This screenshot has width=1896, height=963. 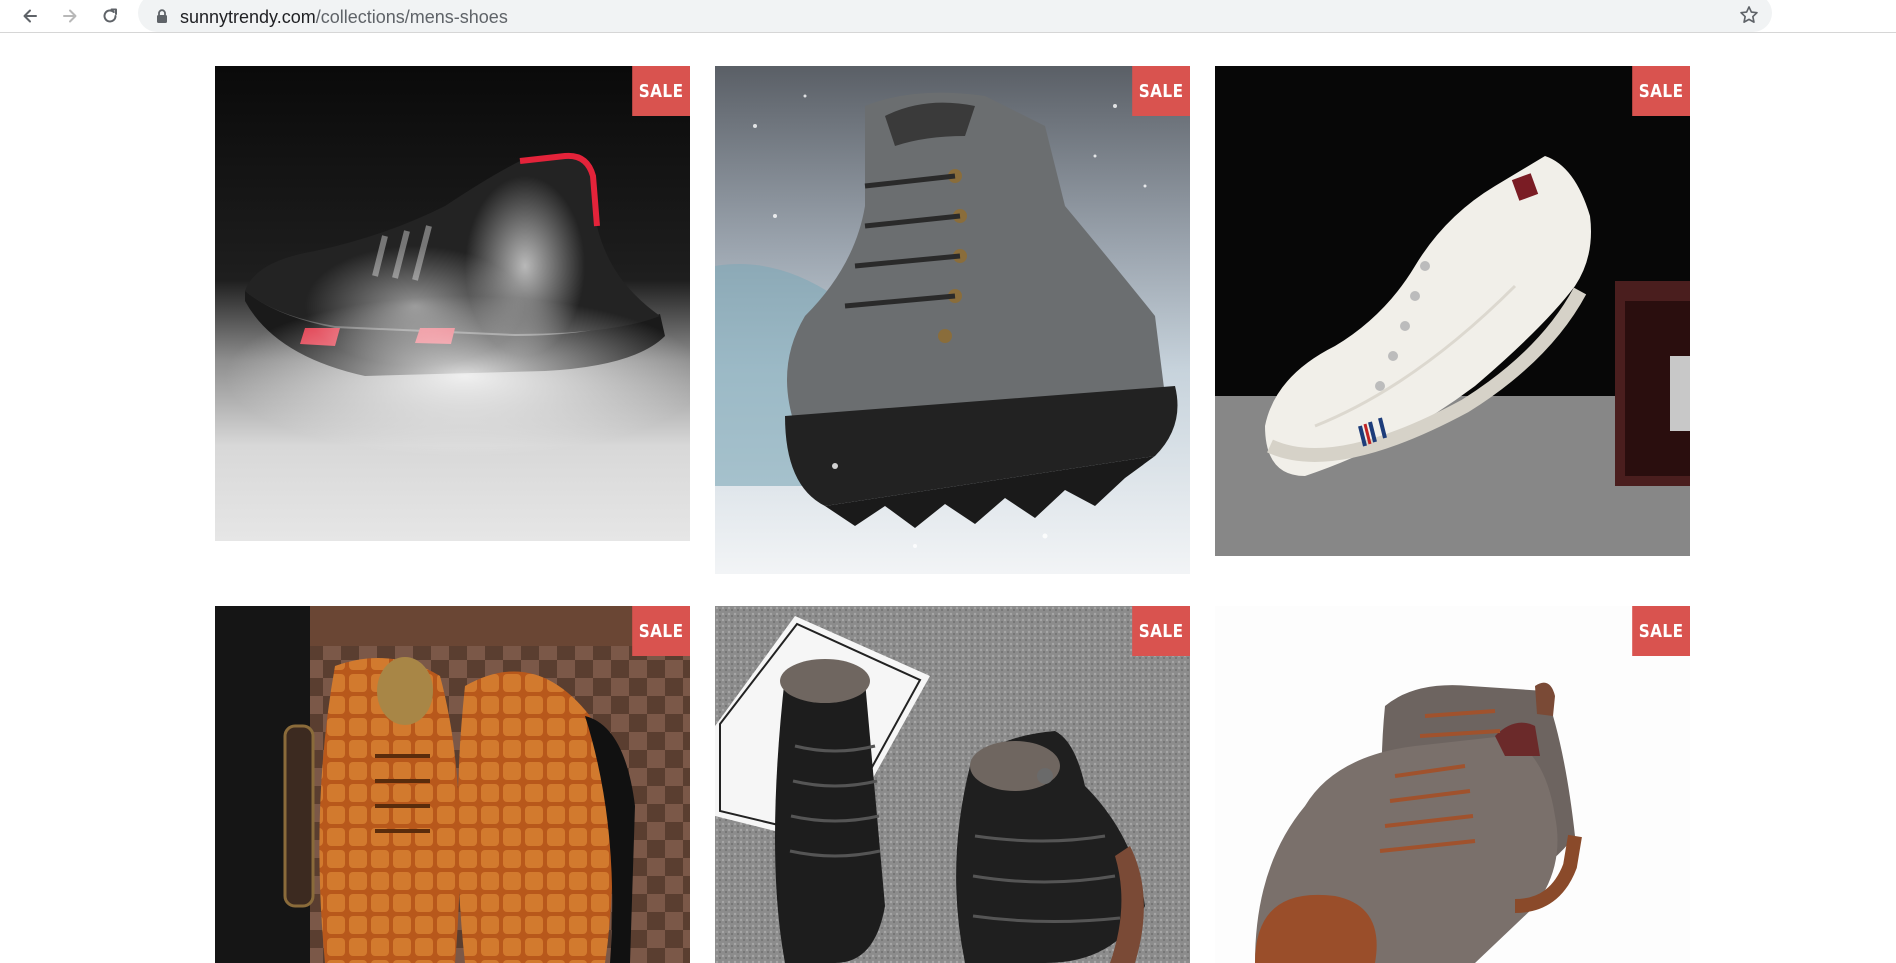 I want to click on back-button, so click(x=30, y=16).